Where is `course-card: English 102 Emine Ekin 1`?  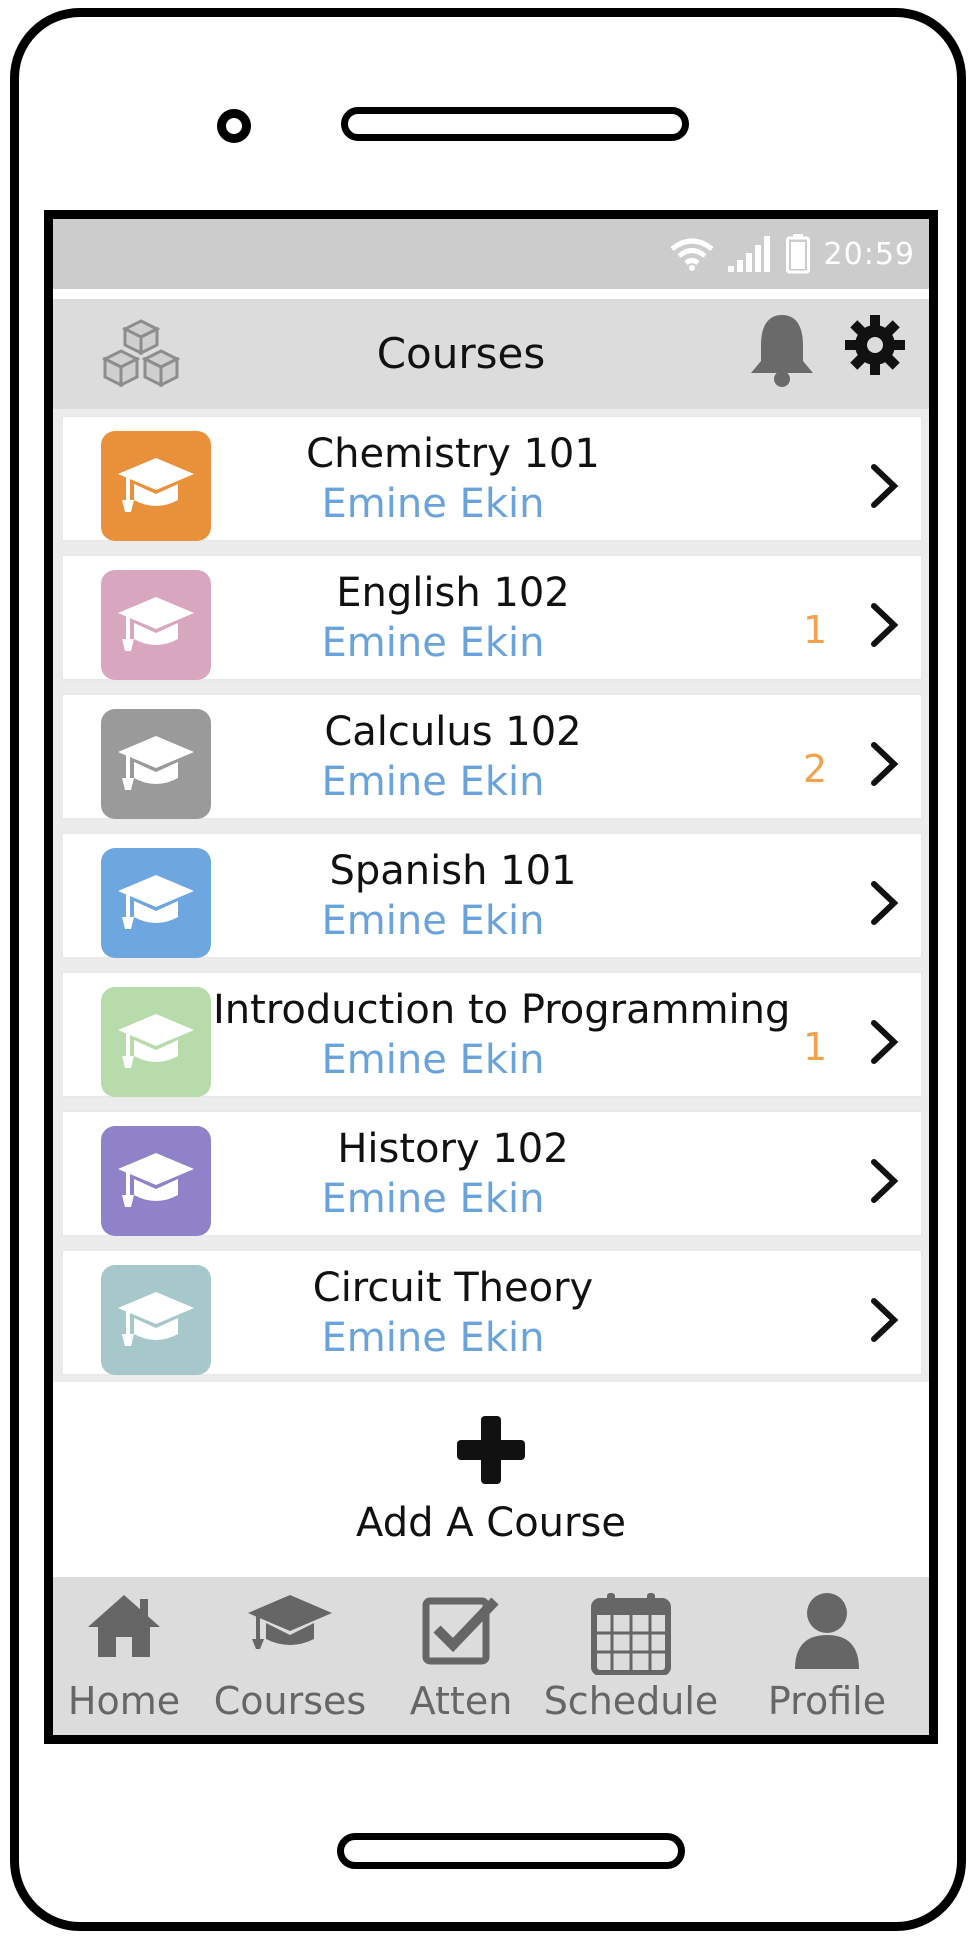 course-card: English 102 Emine Ekin 1 is located at coordinates (492, 617).